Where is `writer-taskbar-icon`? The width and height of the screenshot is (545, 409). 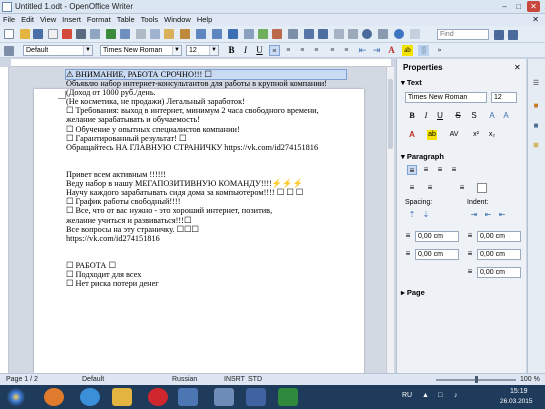 writer-taskbar-icon is located at coordinates (188, 397).